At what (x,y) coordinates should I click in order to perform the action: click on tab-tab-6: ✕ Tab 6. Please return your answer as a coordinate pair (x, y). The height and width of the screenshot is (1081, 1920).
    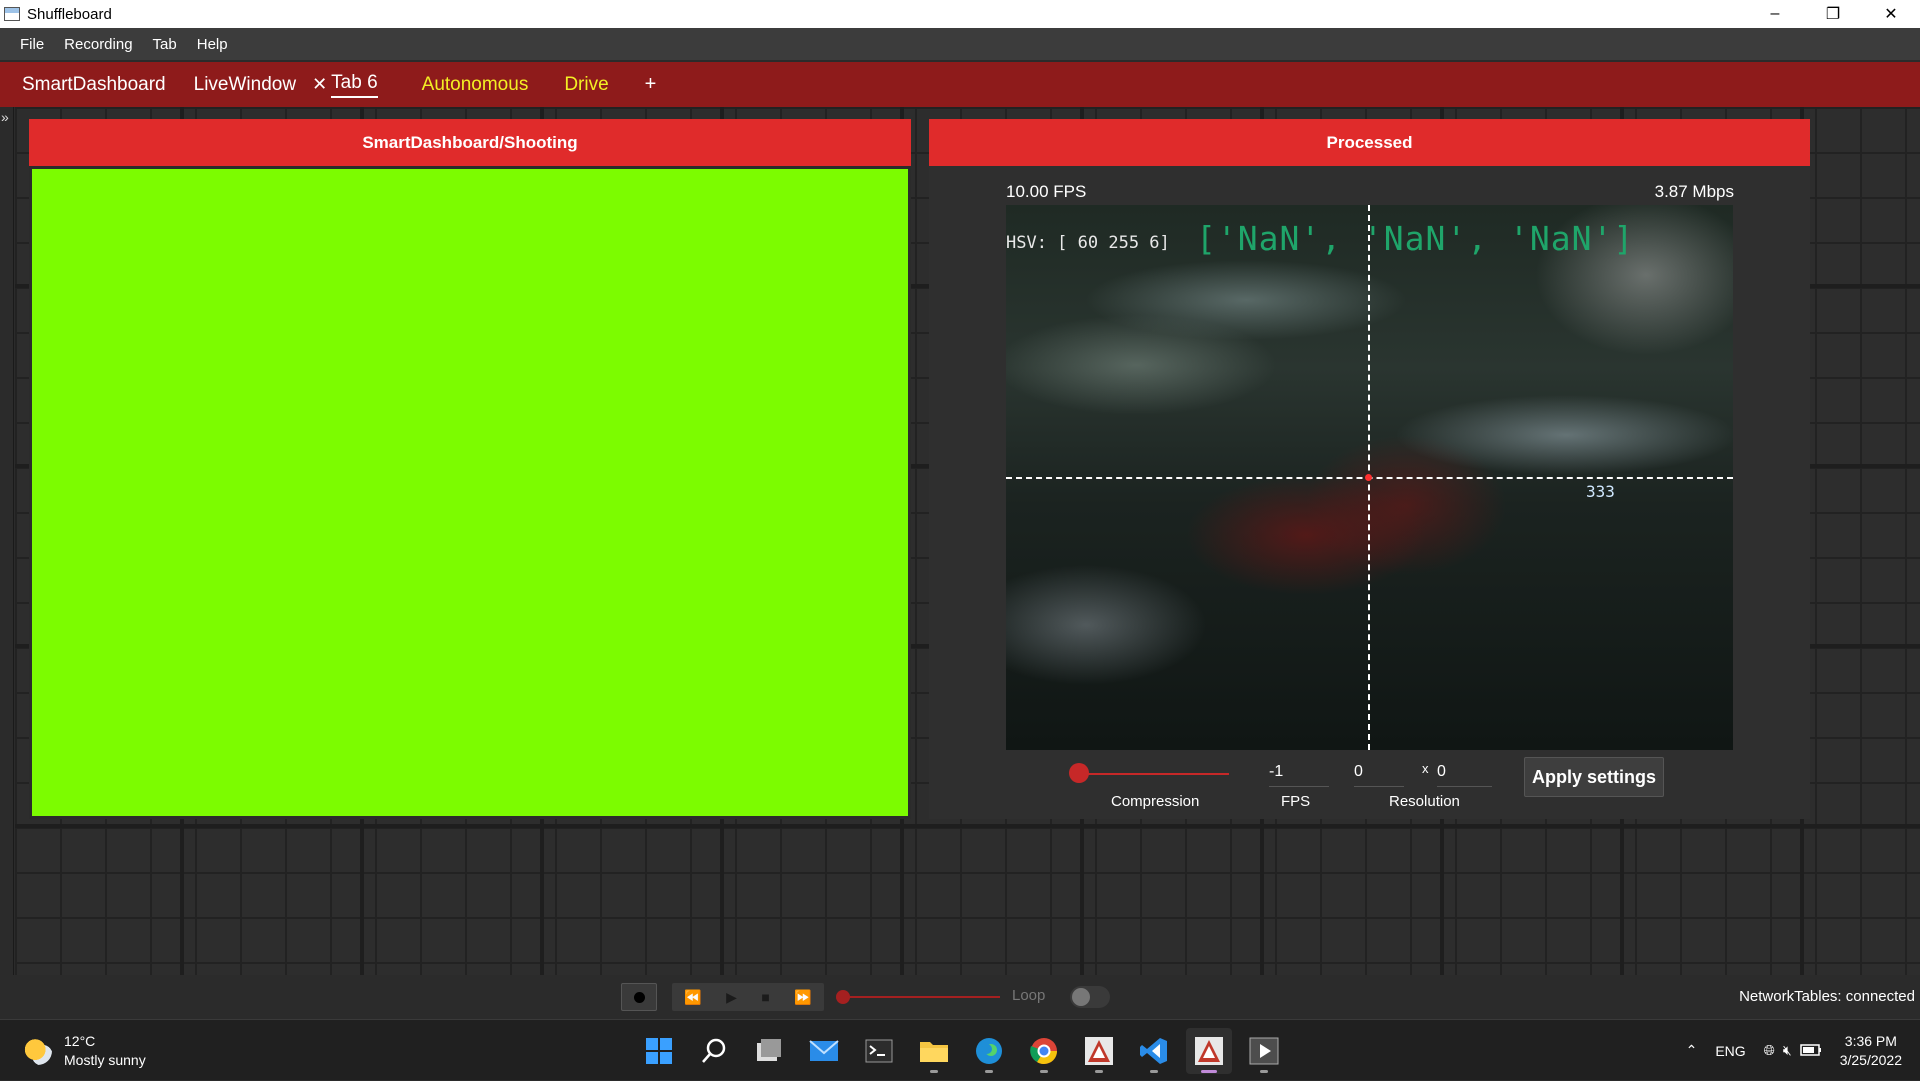
    Looking at the image, I should click on (351, 84).